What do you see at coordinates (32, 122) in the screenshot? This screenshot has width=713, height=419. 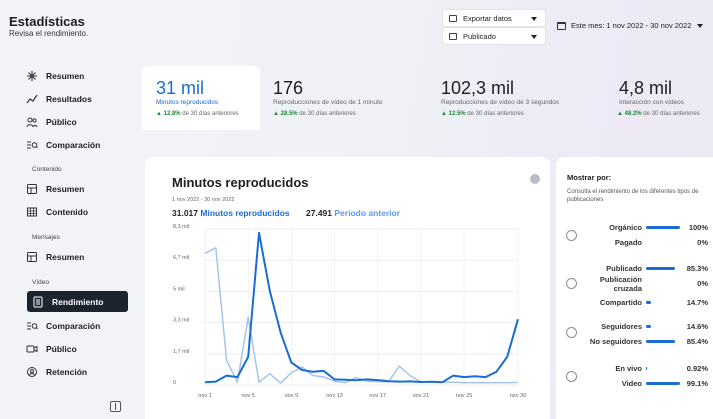 I see `people-icon` at bounding box center [32, 122].